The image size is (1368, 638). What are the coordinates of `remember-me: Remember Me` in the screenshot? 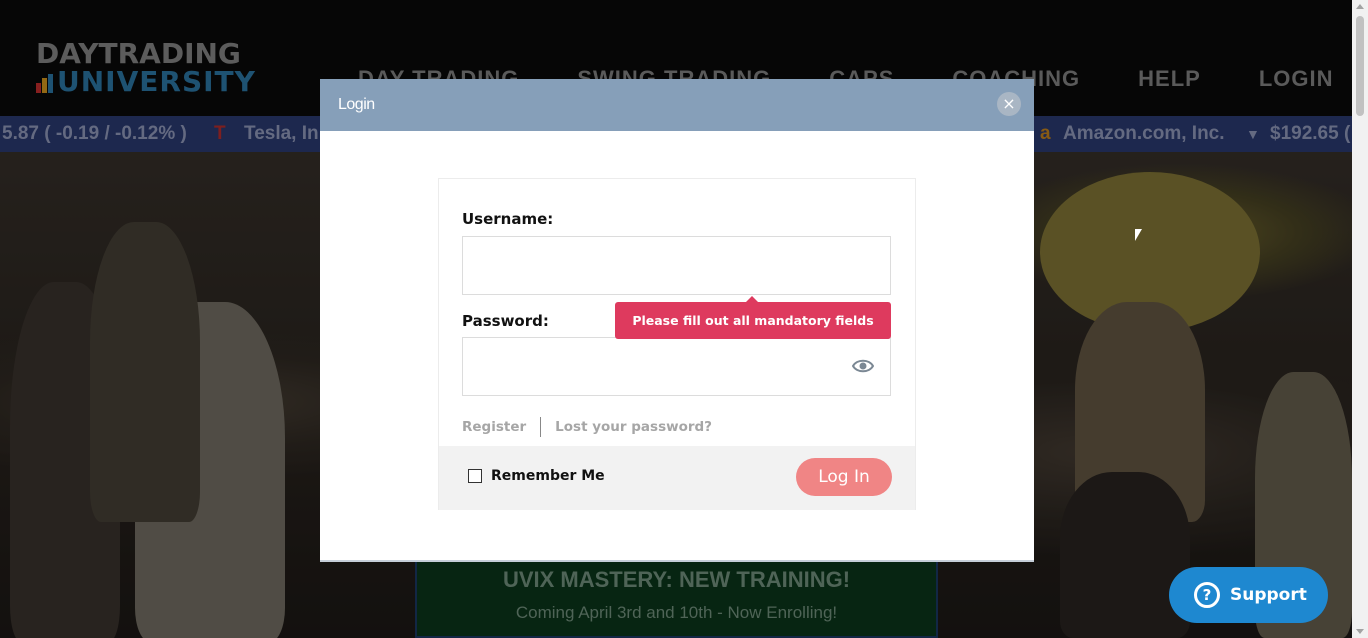 It's located at (536, 476).